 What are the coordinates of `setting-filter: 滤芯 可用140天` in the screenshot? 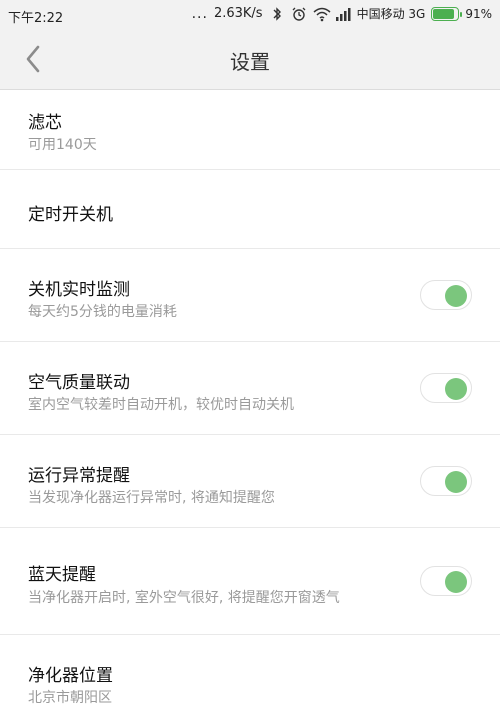 It's located at (250, 130).